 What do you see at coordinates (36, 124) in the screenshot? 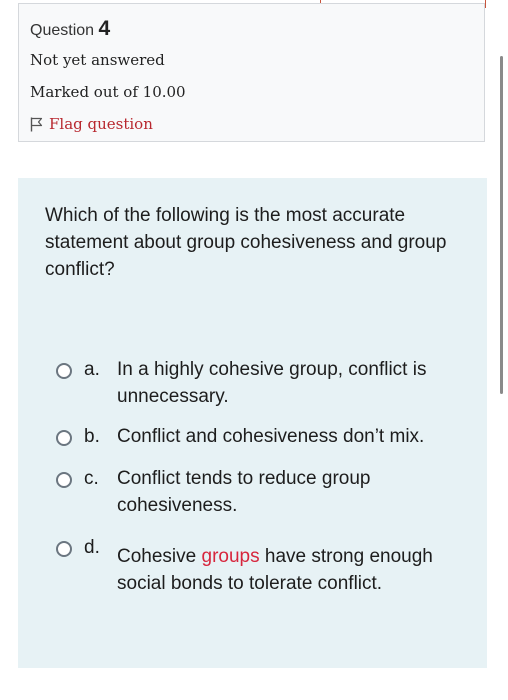
I see `flag-icon` at bounding box center [36, 124].